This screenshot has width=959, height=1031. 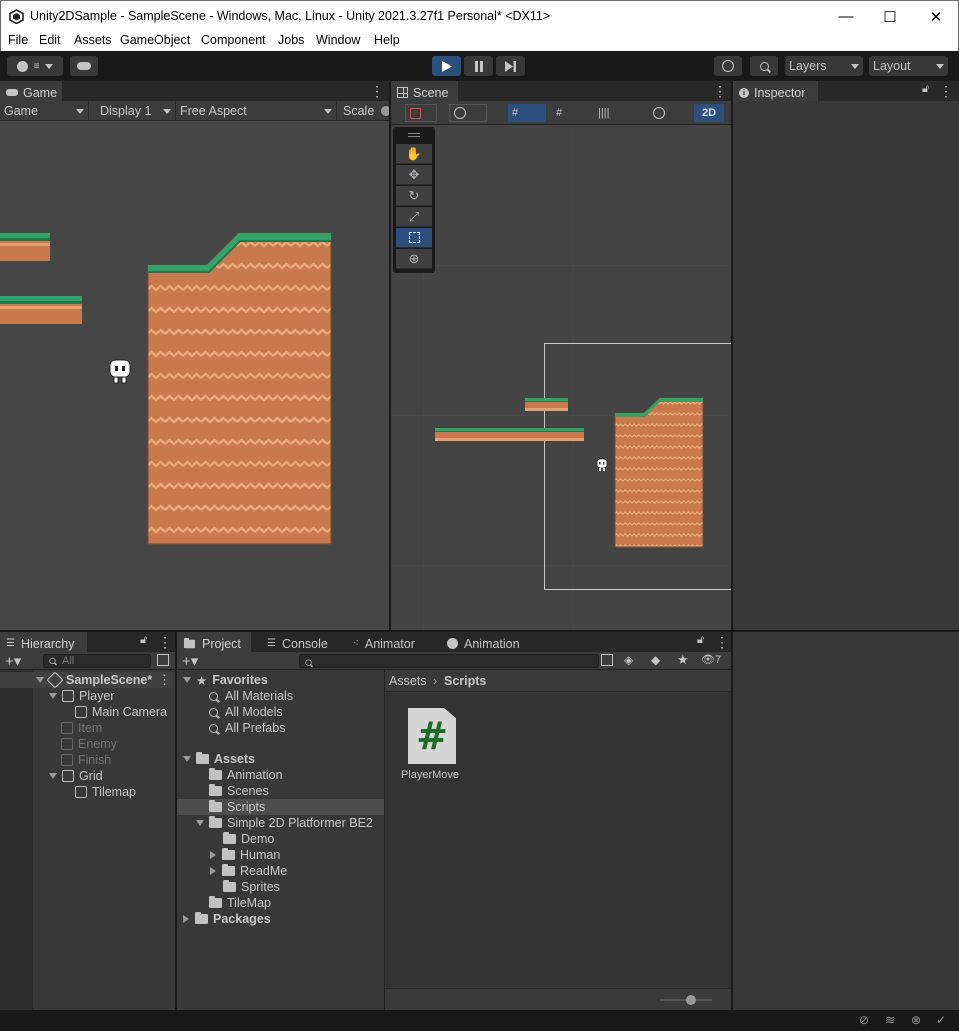 I want to click on draw-mode-dropdown, so click(x=421, y=113).